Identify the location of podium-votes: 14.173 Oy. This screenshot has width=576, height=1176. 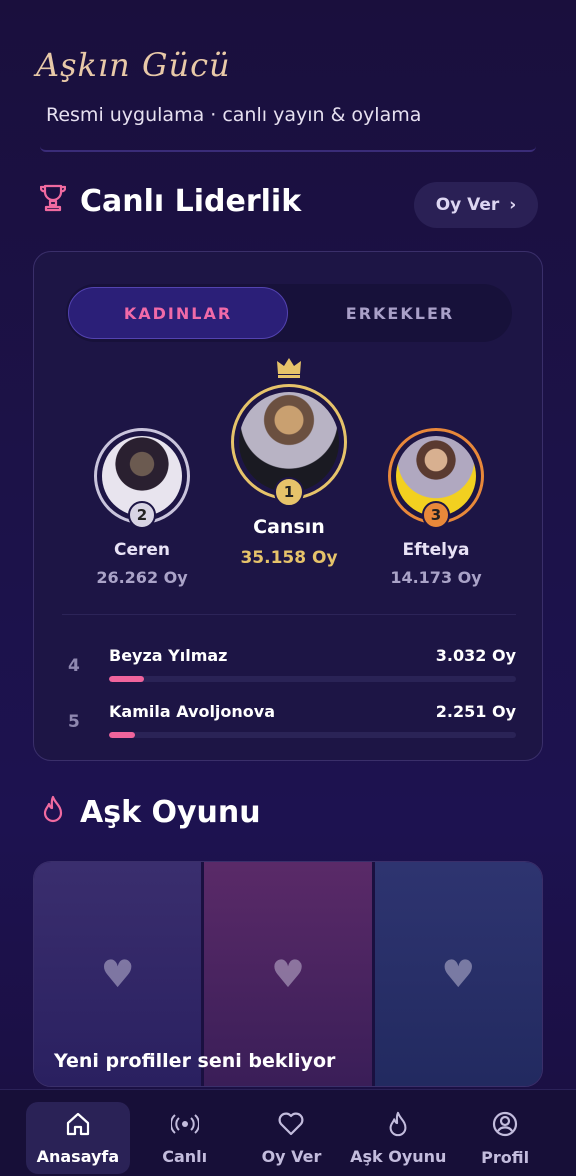
(436, 577).